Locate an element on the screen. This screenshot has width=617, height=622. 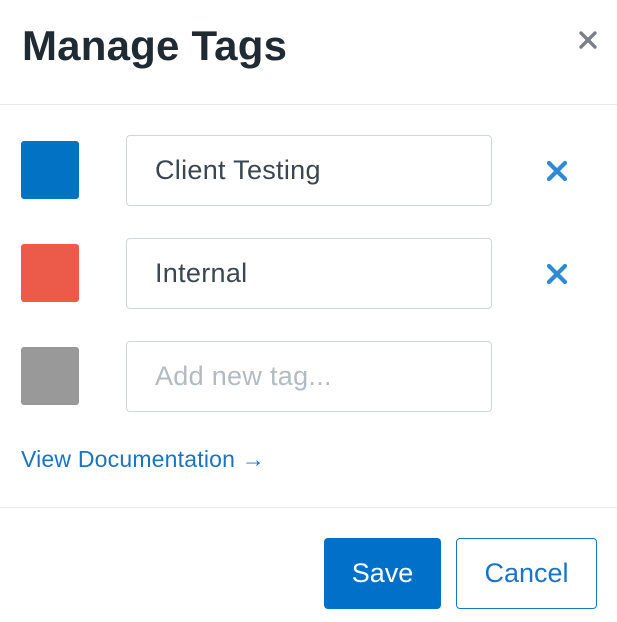
new-tag-input is located at coordinates (309, 376).